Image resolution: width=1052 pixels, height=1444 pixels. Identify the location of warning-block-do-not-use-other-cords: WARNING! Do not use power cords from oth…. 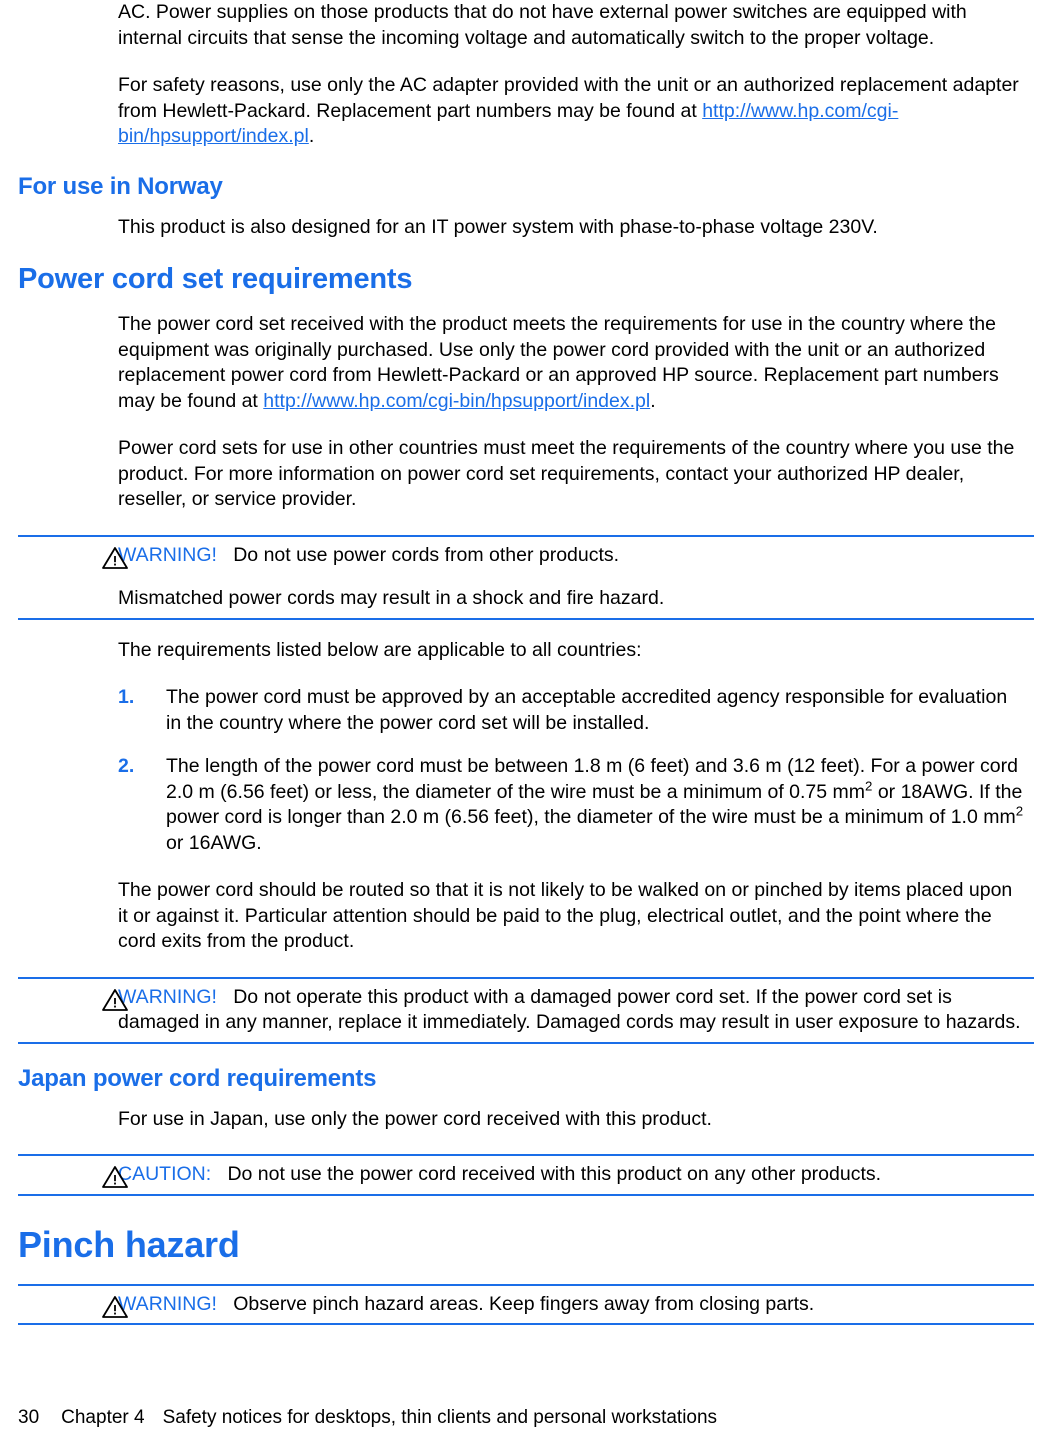
(526, 577).